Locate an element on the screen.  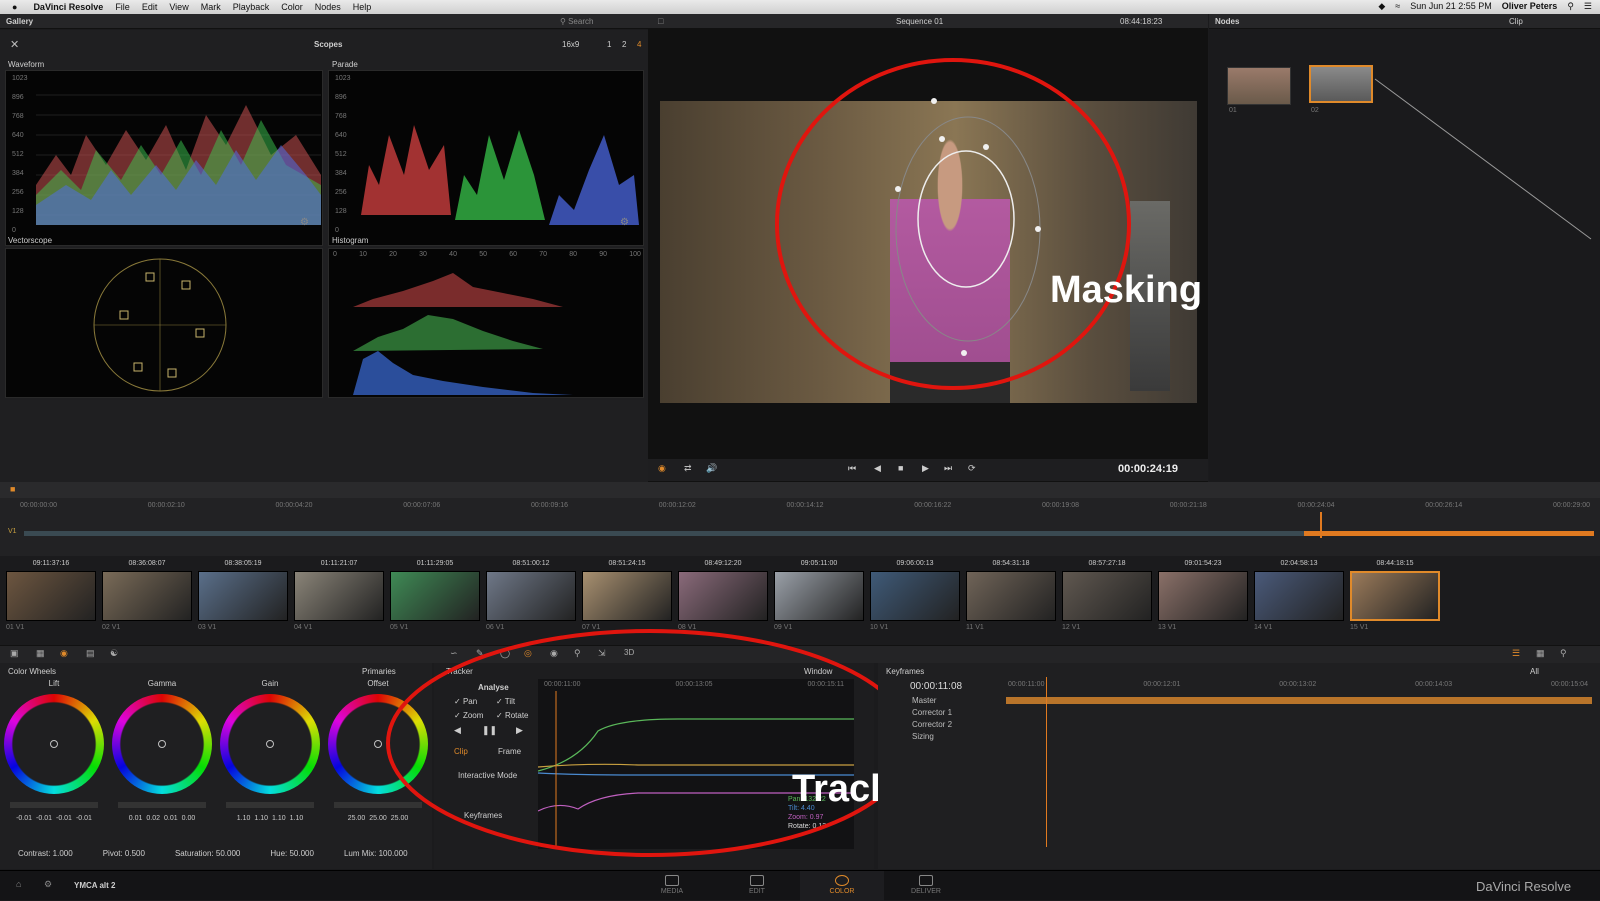
menu-edit: Edit is located at coordinates (150, 7).